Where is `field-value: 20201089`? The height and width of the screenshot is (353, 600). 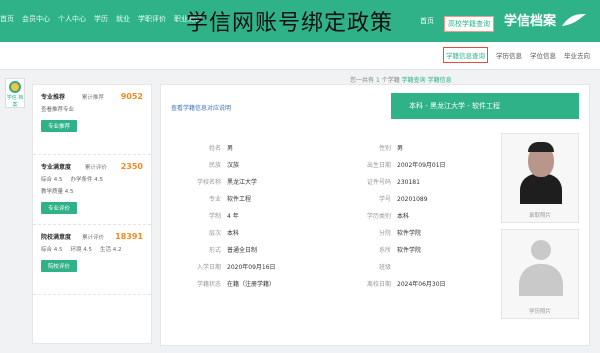 field-value: 20201089 is located at coordinates (412, 199).